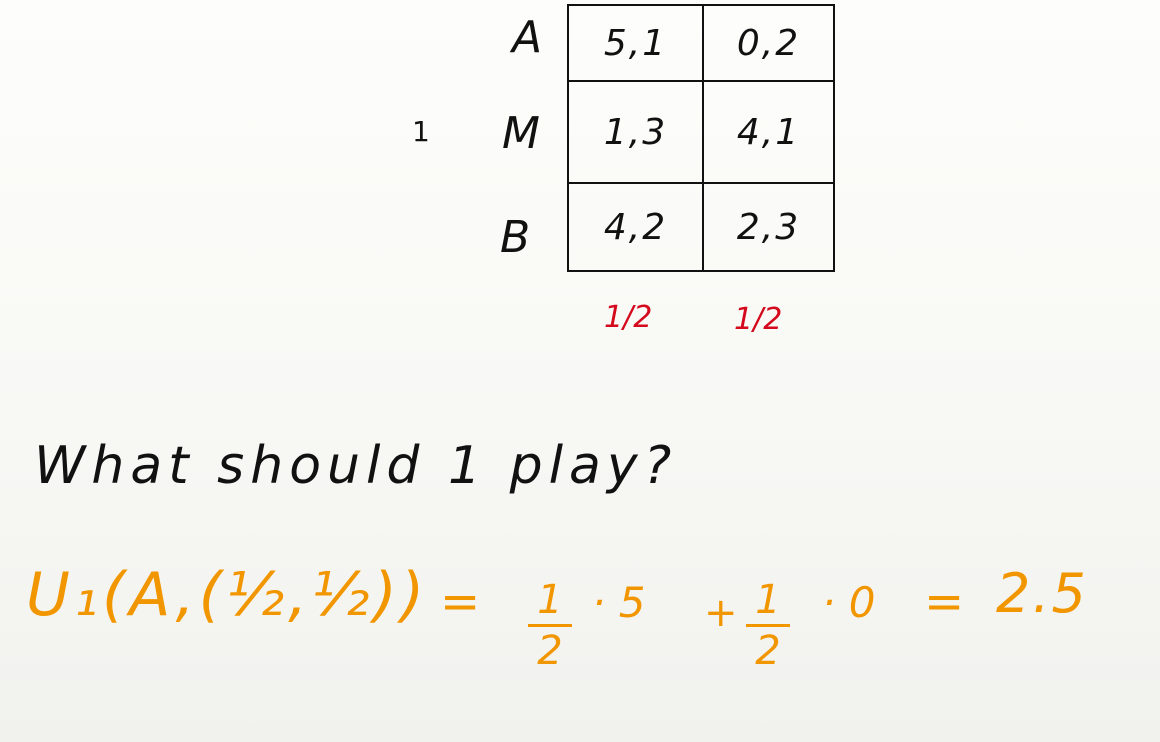  What do you see at coordinates (635, 132) in the screenshot?
I see `cell-m-left: 1,3` at bounding box center [635, 132].